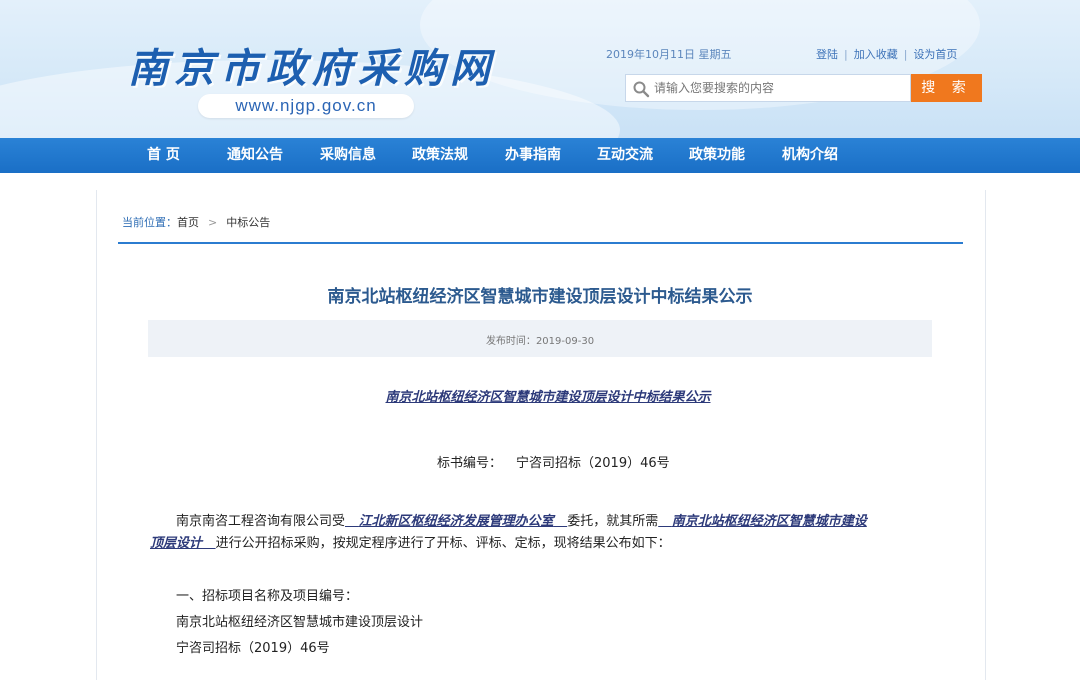  I want to click on breadcrumb: 当前位置：首页 > 中标公告, so click(196, 222).